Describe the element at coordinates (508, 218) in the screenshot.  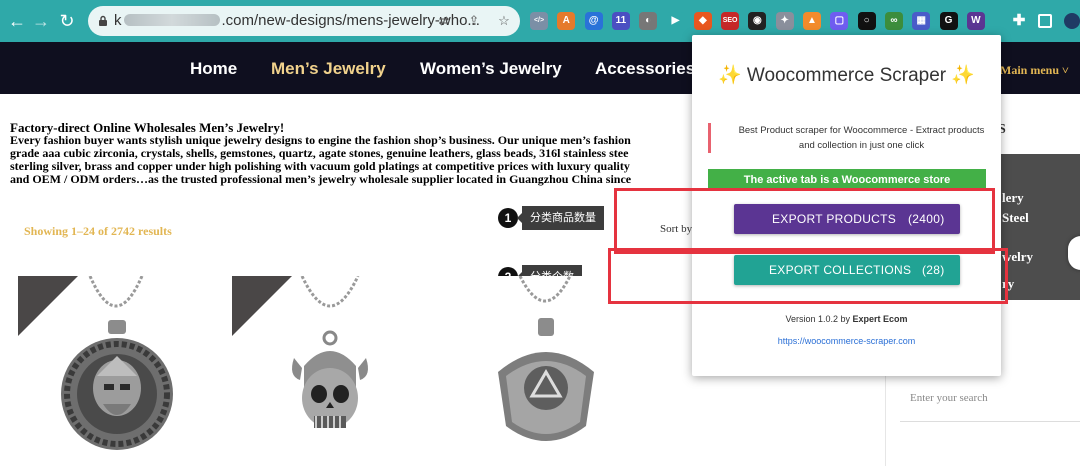
I see `annotation-number: 1` at that location.